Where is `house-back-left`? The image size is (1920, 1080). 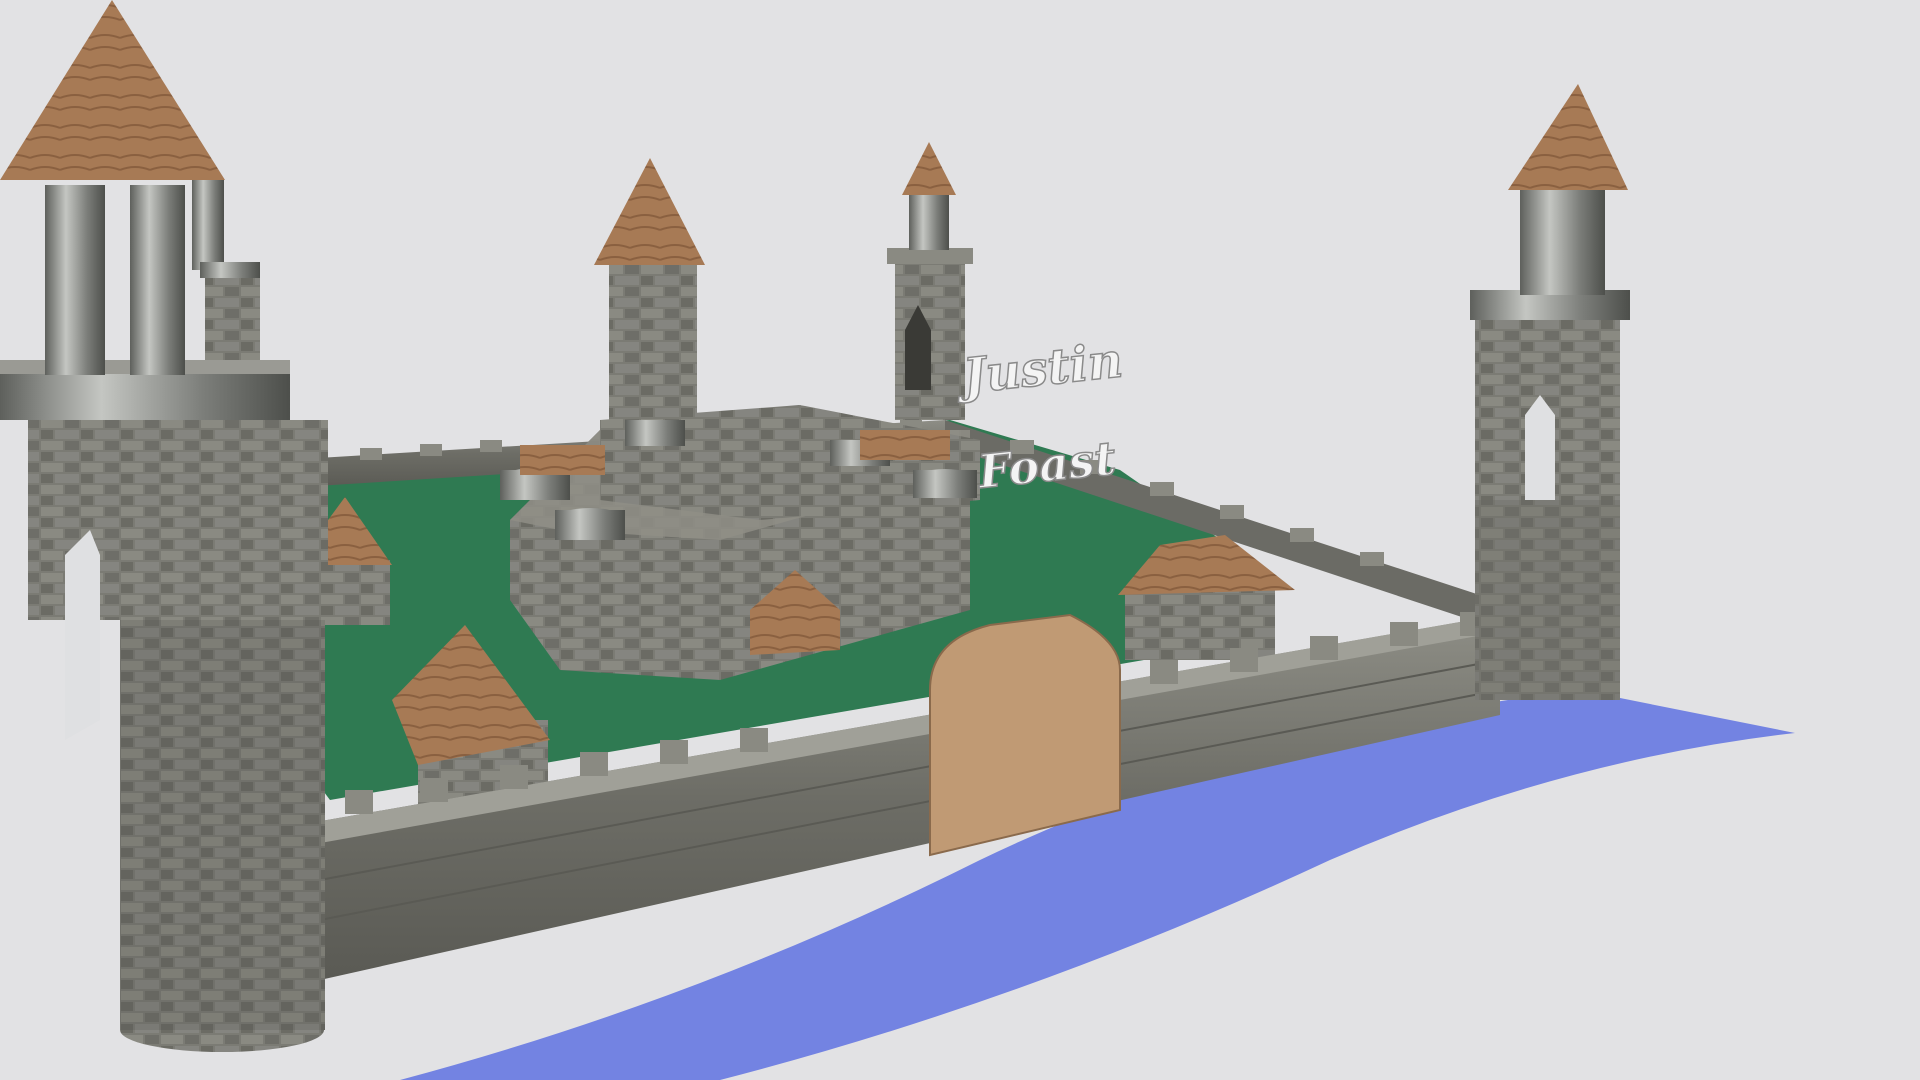 house-back-left is located at coordinates (562, 460).